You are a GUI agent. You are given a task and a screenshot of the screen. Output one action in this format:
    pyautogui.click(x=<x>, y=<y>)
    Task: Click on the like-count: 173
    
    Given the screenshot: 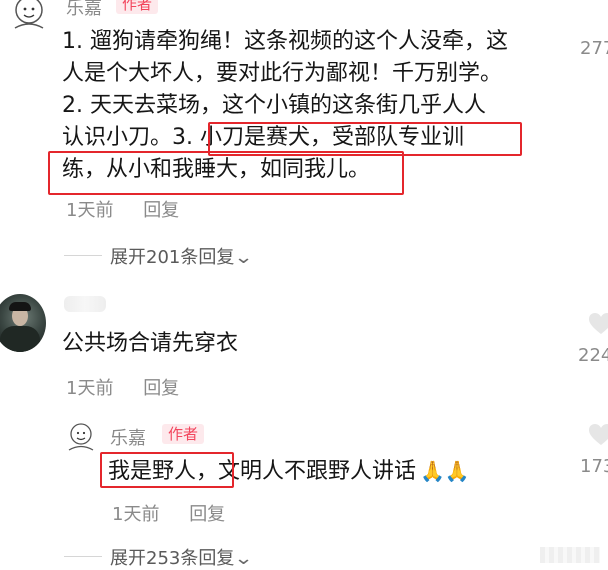 What is the action you would take?
    pyautogui.click(x=594, y=466)
    